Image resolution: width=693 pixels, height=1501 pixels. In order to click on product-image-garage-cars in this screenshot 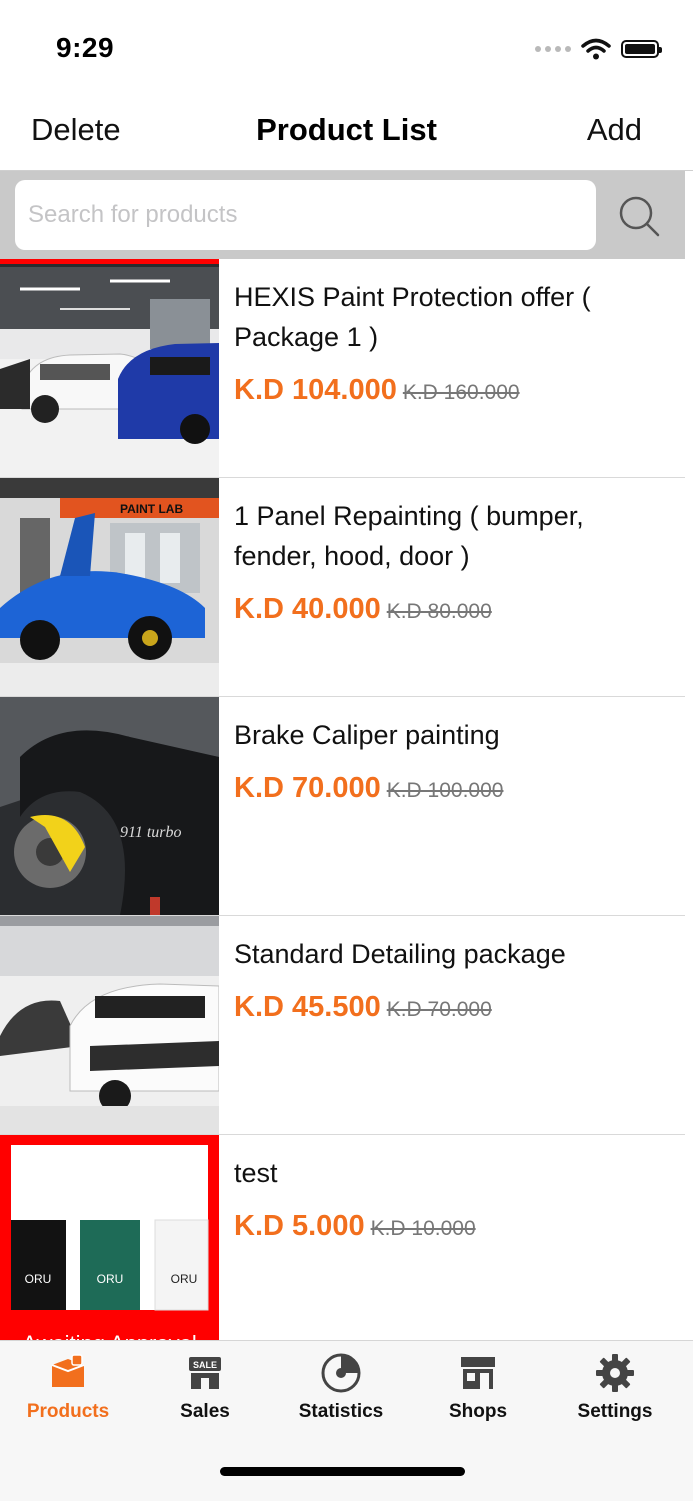, I will do `click(109, 368)`.